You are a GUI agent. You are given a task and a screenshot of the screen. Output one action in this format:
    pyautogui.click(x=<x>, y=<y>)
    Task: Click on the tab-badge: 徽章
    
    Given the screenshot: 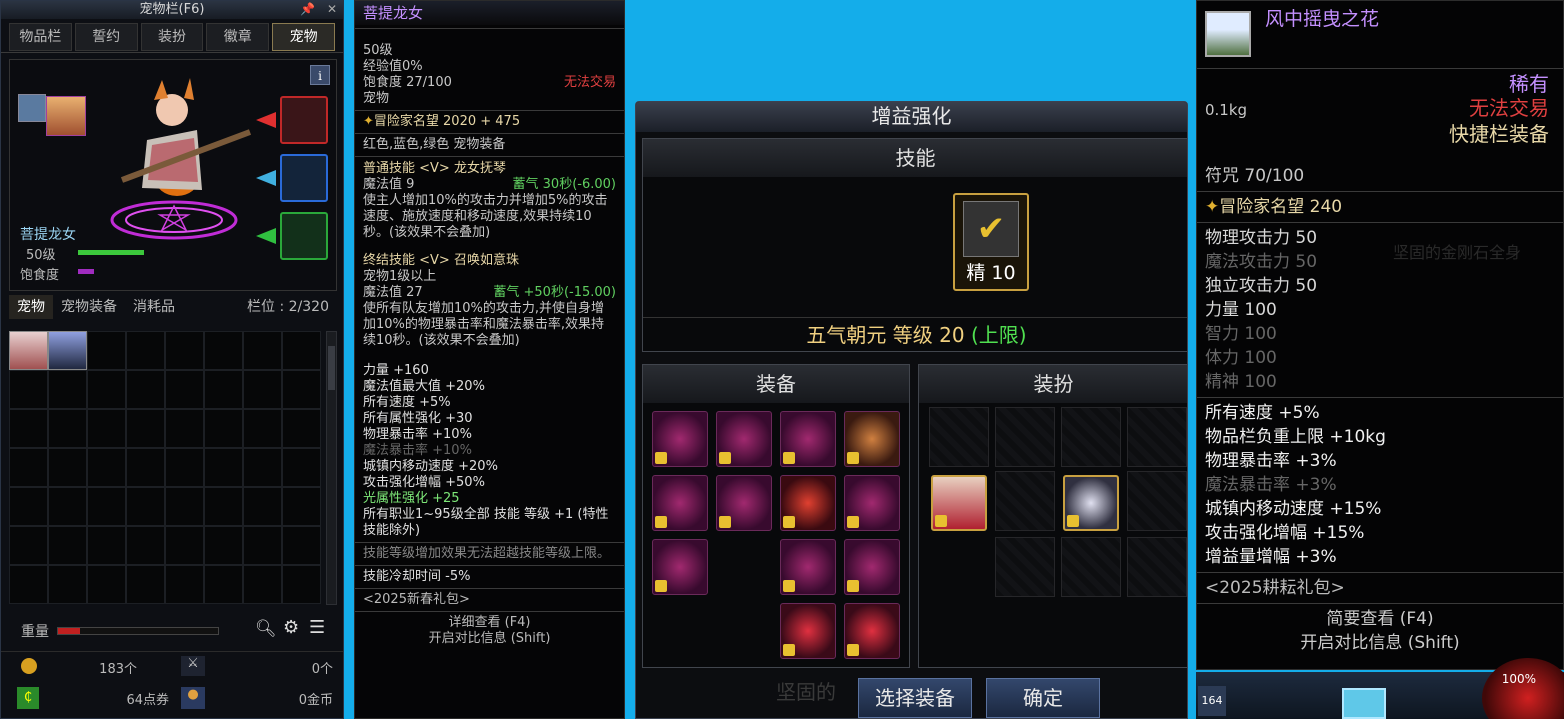 What is the action you would take?
    pyautogui.click(x=238, y=37)
    